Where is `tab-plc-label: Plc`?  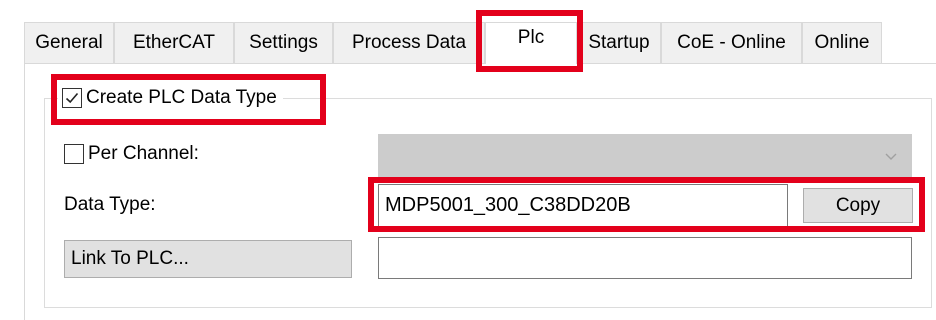
tab-plc-label: Plc is located at coordinates (531, 37).